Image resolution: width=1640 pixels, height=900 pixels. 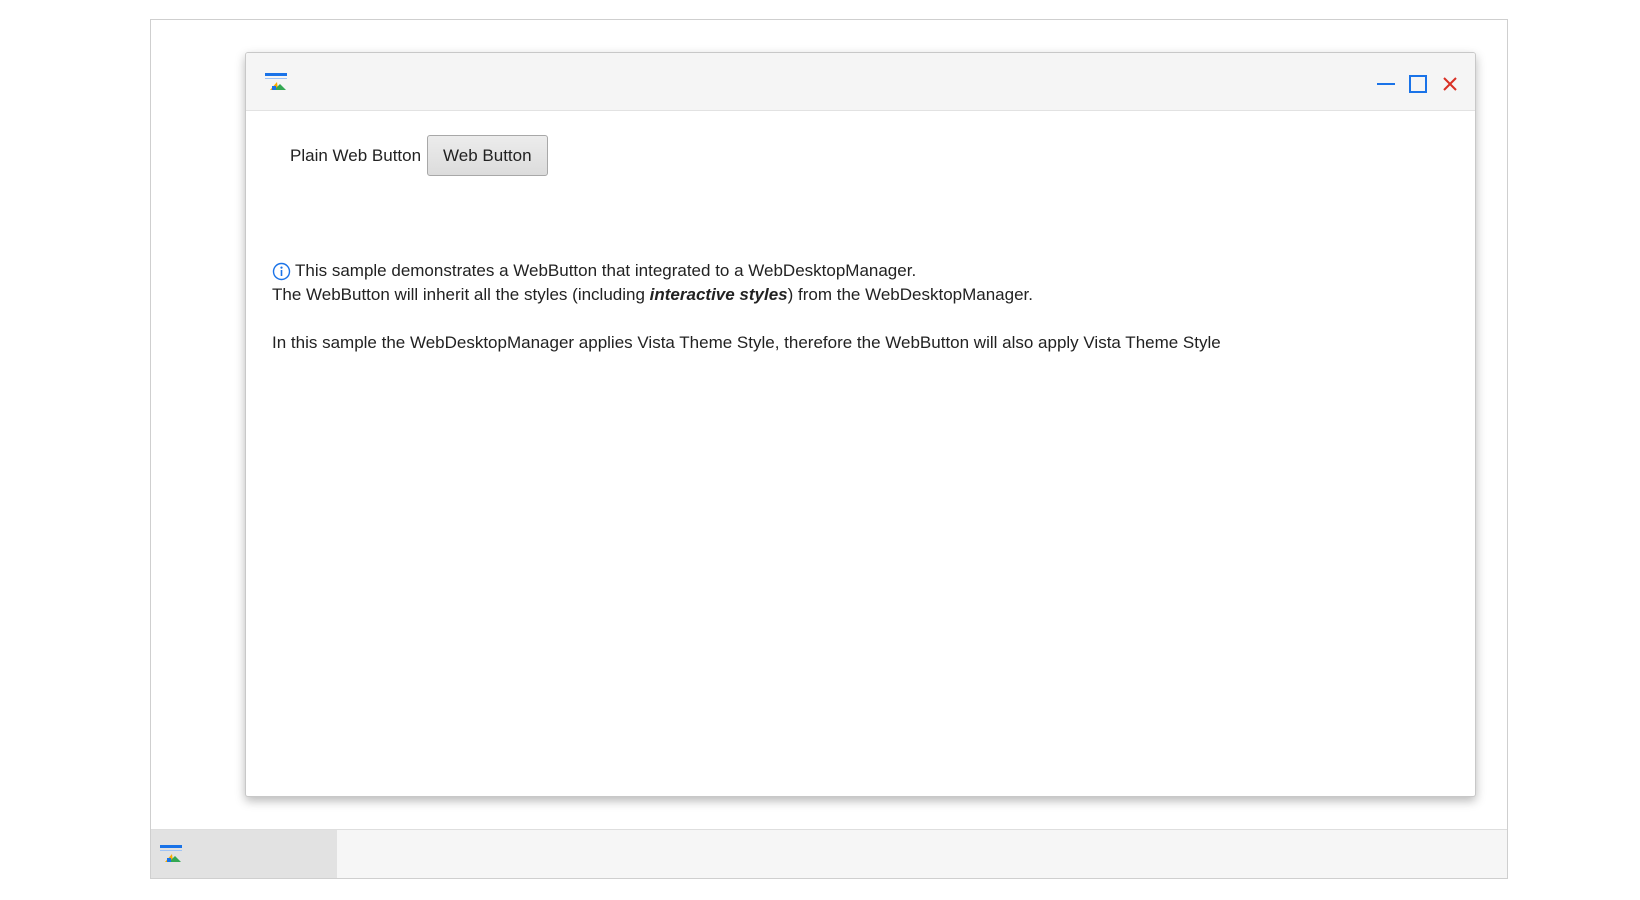 What do you see at coordinates (281, 271) in the screenshot?
I see `info-icon` at bounding box center [281, 271].